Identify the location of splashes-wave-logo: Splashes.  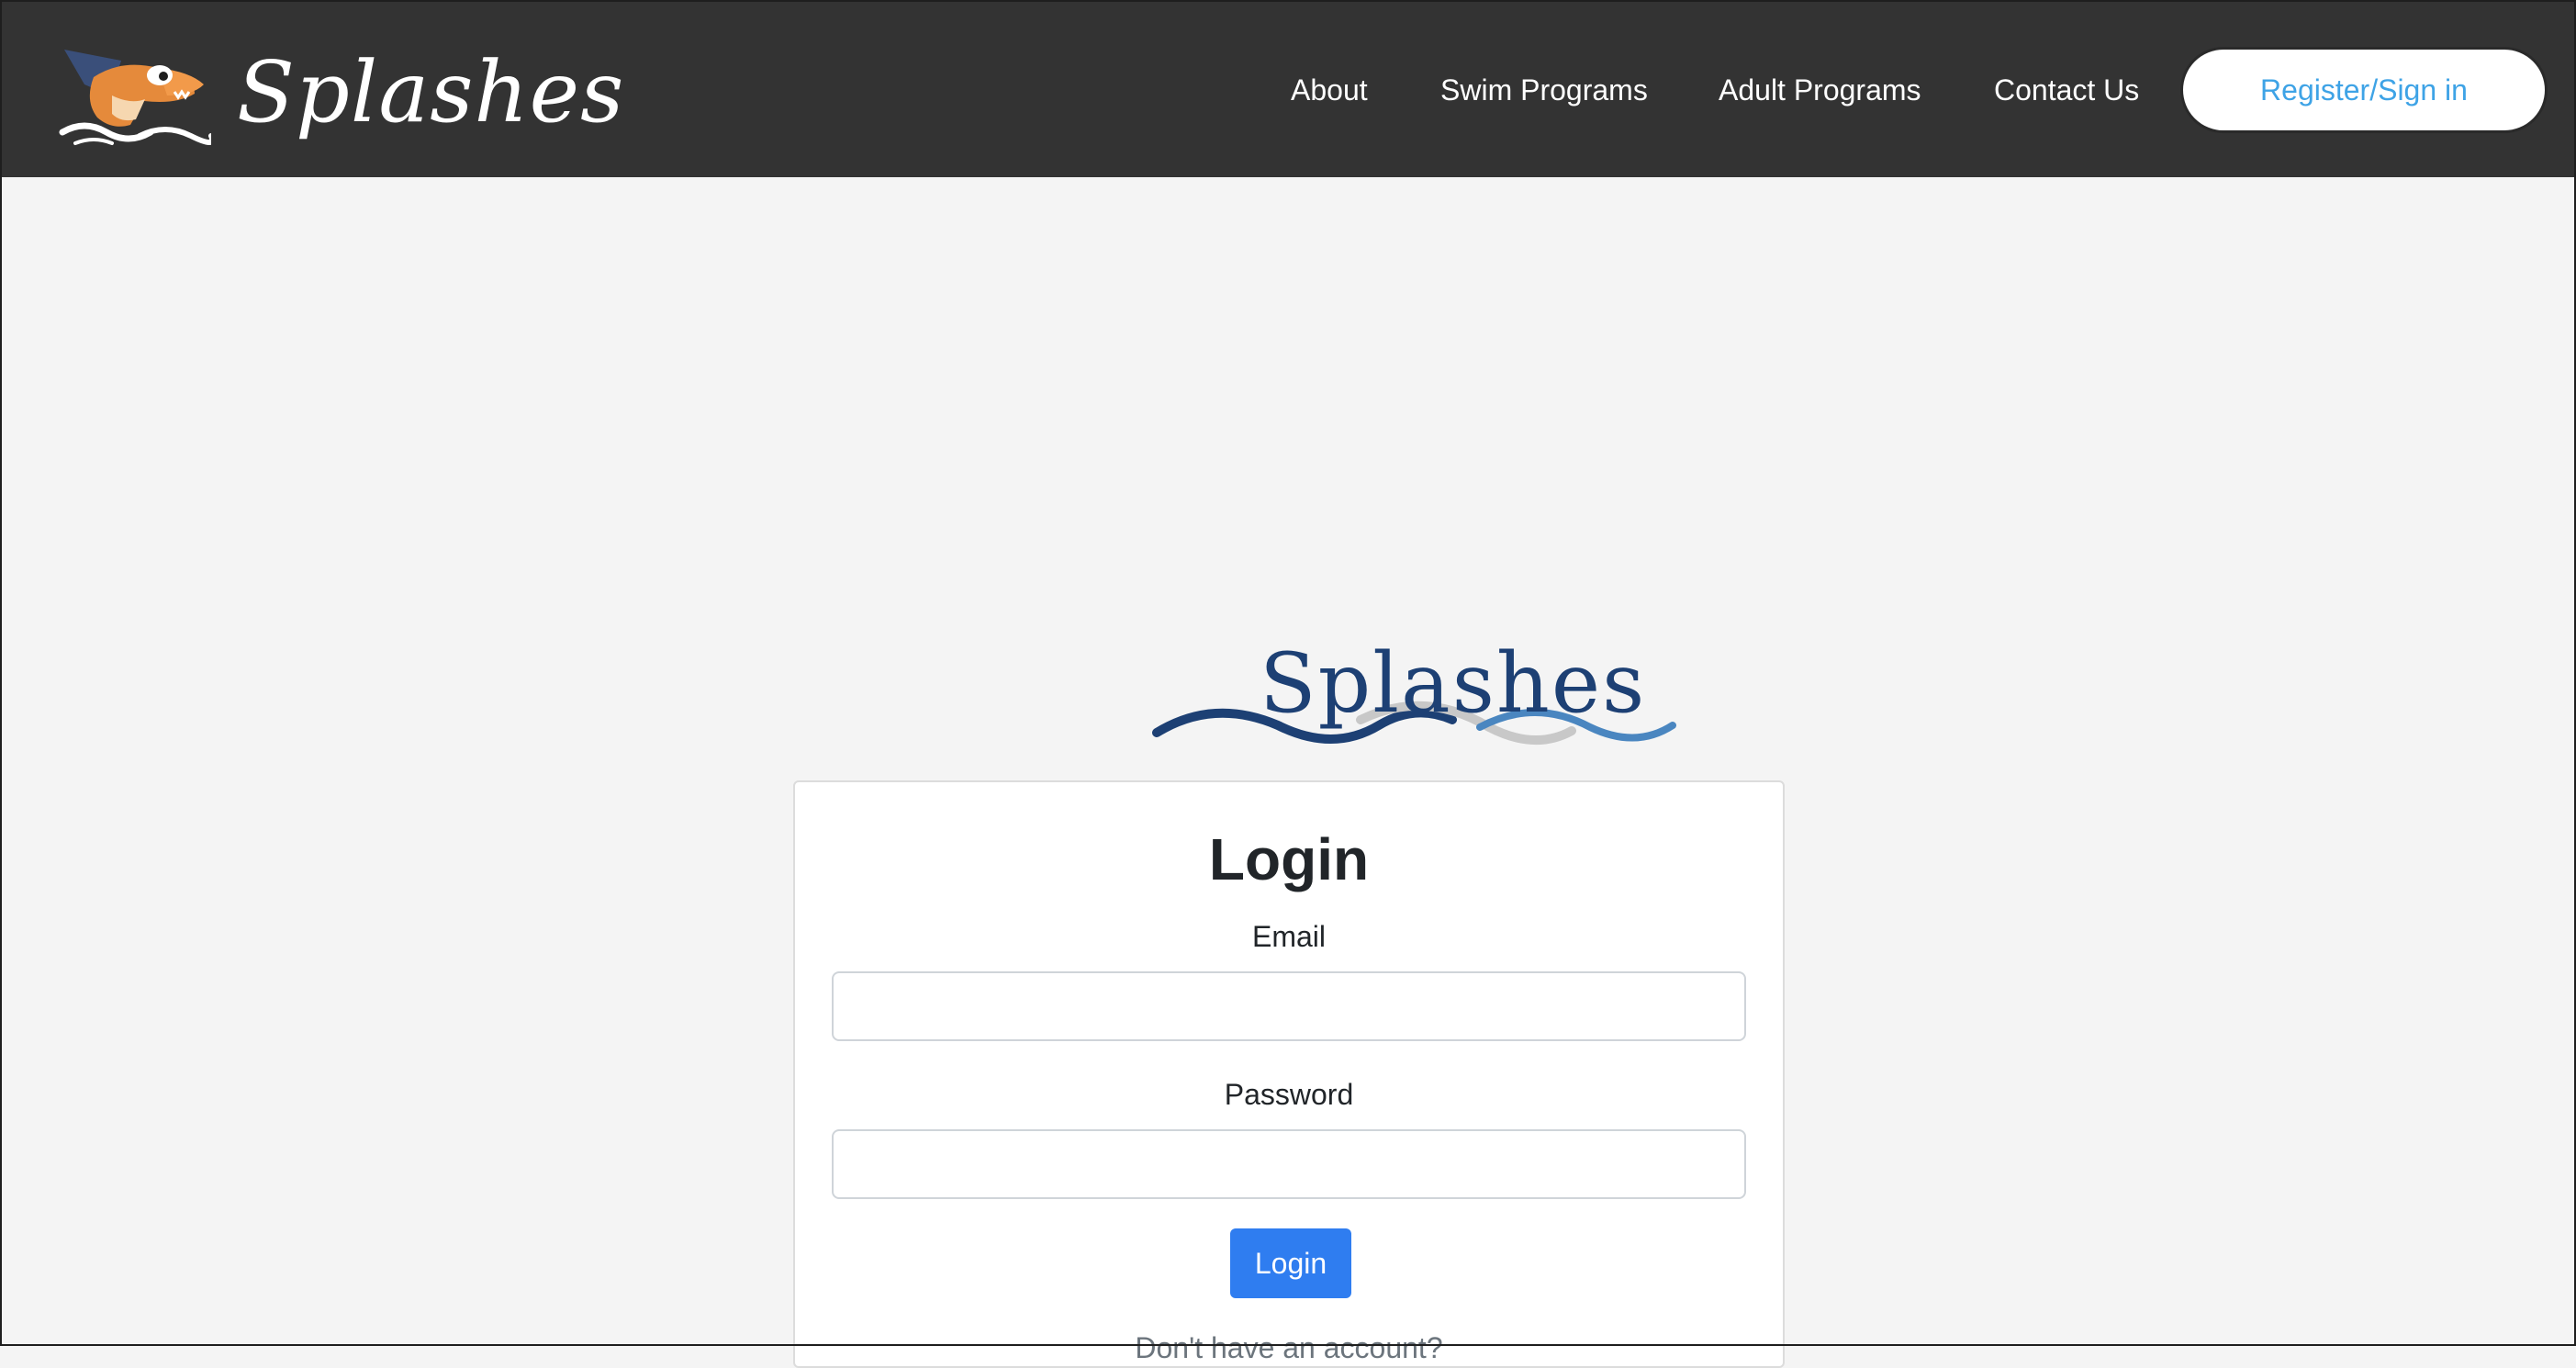
(1413, 702).